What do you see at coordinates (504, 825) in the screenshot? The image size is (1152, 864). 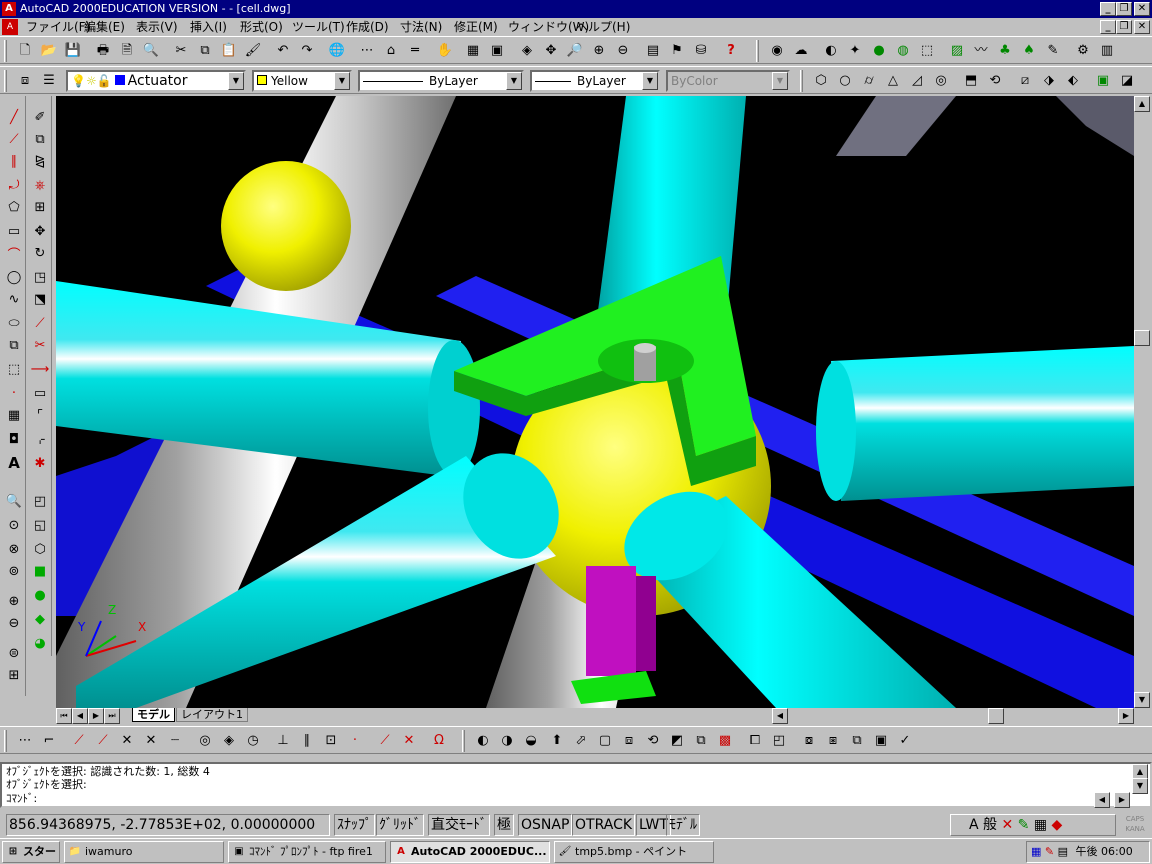 I see `polar-toggle: 極` at bounding box center [504, 825].